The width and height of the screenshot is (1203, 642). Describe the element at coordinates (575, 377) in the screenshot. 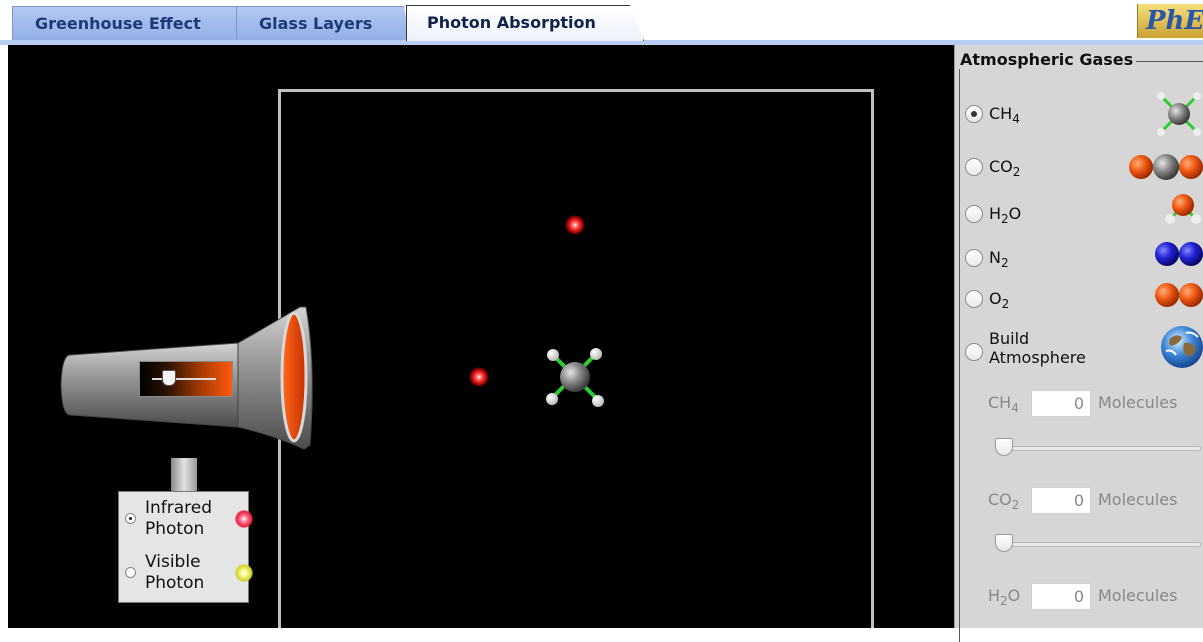

I see `methane-molecule` at that location.